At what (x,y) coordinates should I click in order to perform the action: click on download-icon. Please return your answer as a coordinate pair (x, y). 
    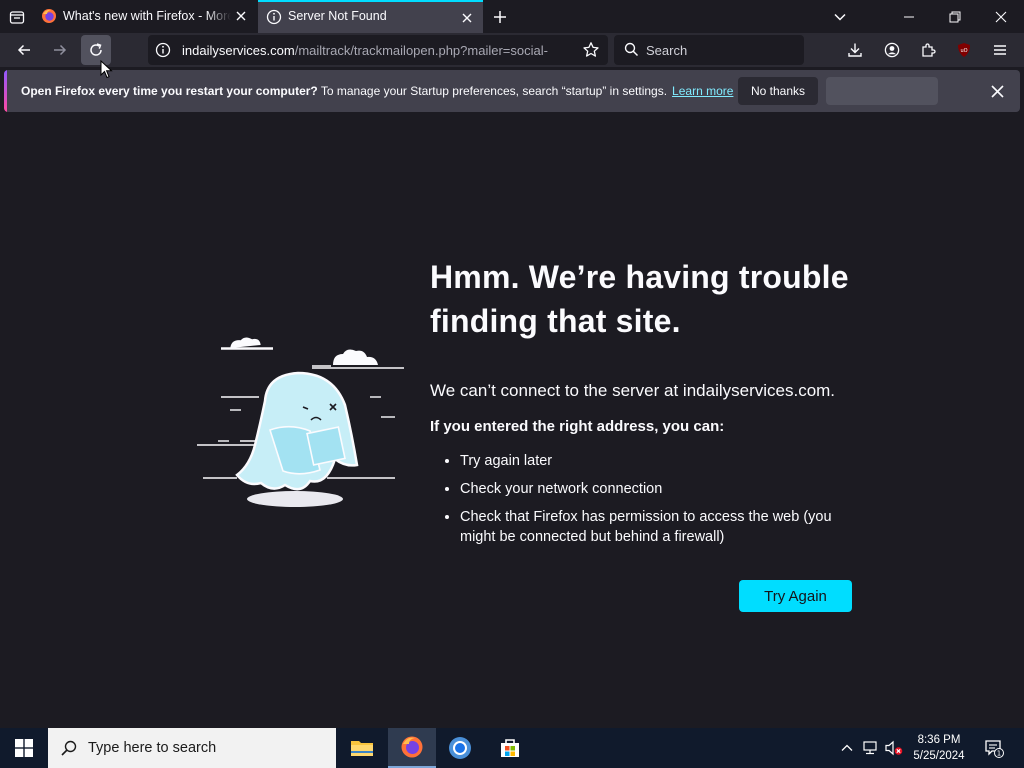
    Looking at the image, I should click on (855, 50).